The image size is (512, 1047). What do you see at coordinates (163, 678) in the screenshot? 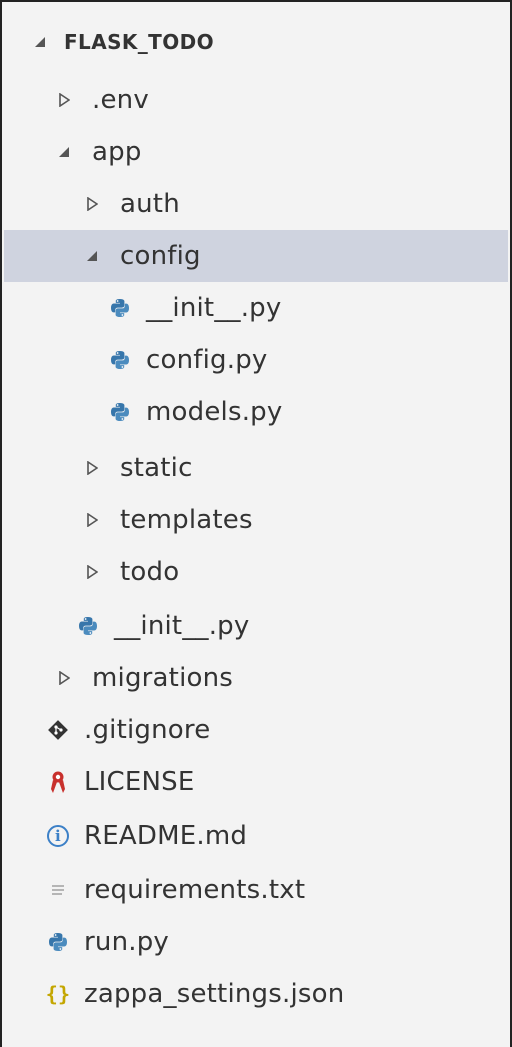
I see `tree-item-label: migrations` at bounding box center [163, 678].